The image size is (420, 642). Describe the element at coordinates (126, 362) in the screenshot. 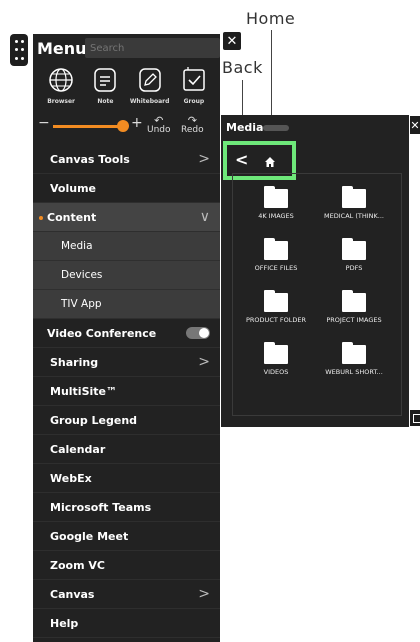

I see `menu-item-sharing: Sharing >` at that location.